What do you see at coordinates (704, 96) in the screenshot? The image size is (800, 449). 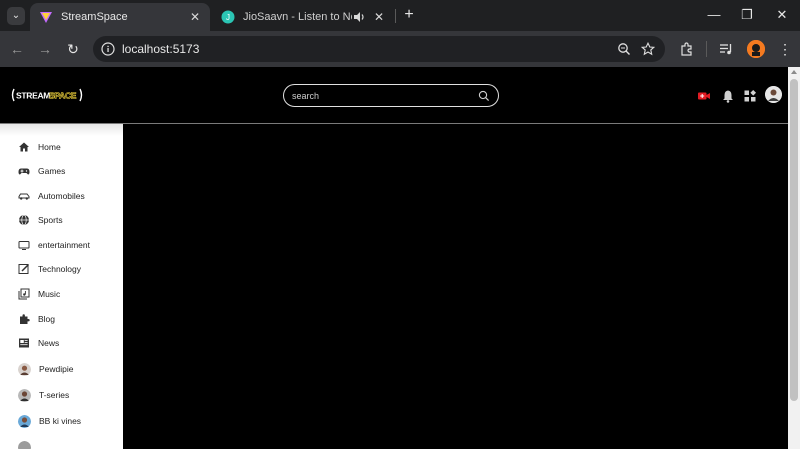 I see `video-camera-icon` at bounding box center [704, 96].